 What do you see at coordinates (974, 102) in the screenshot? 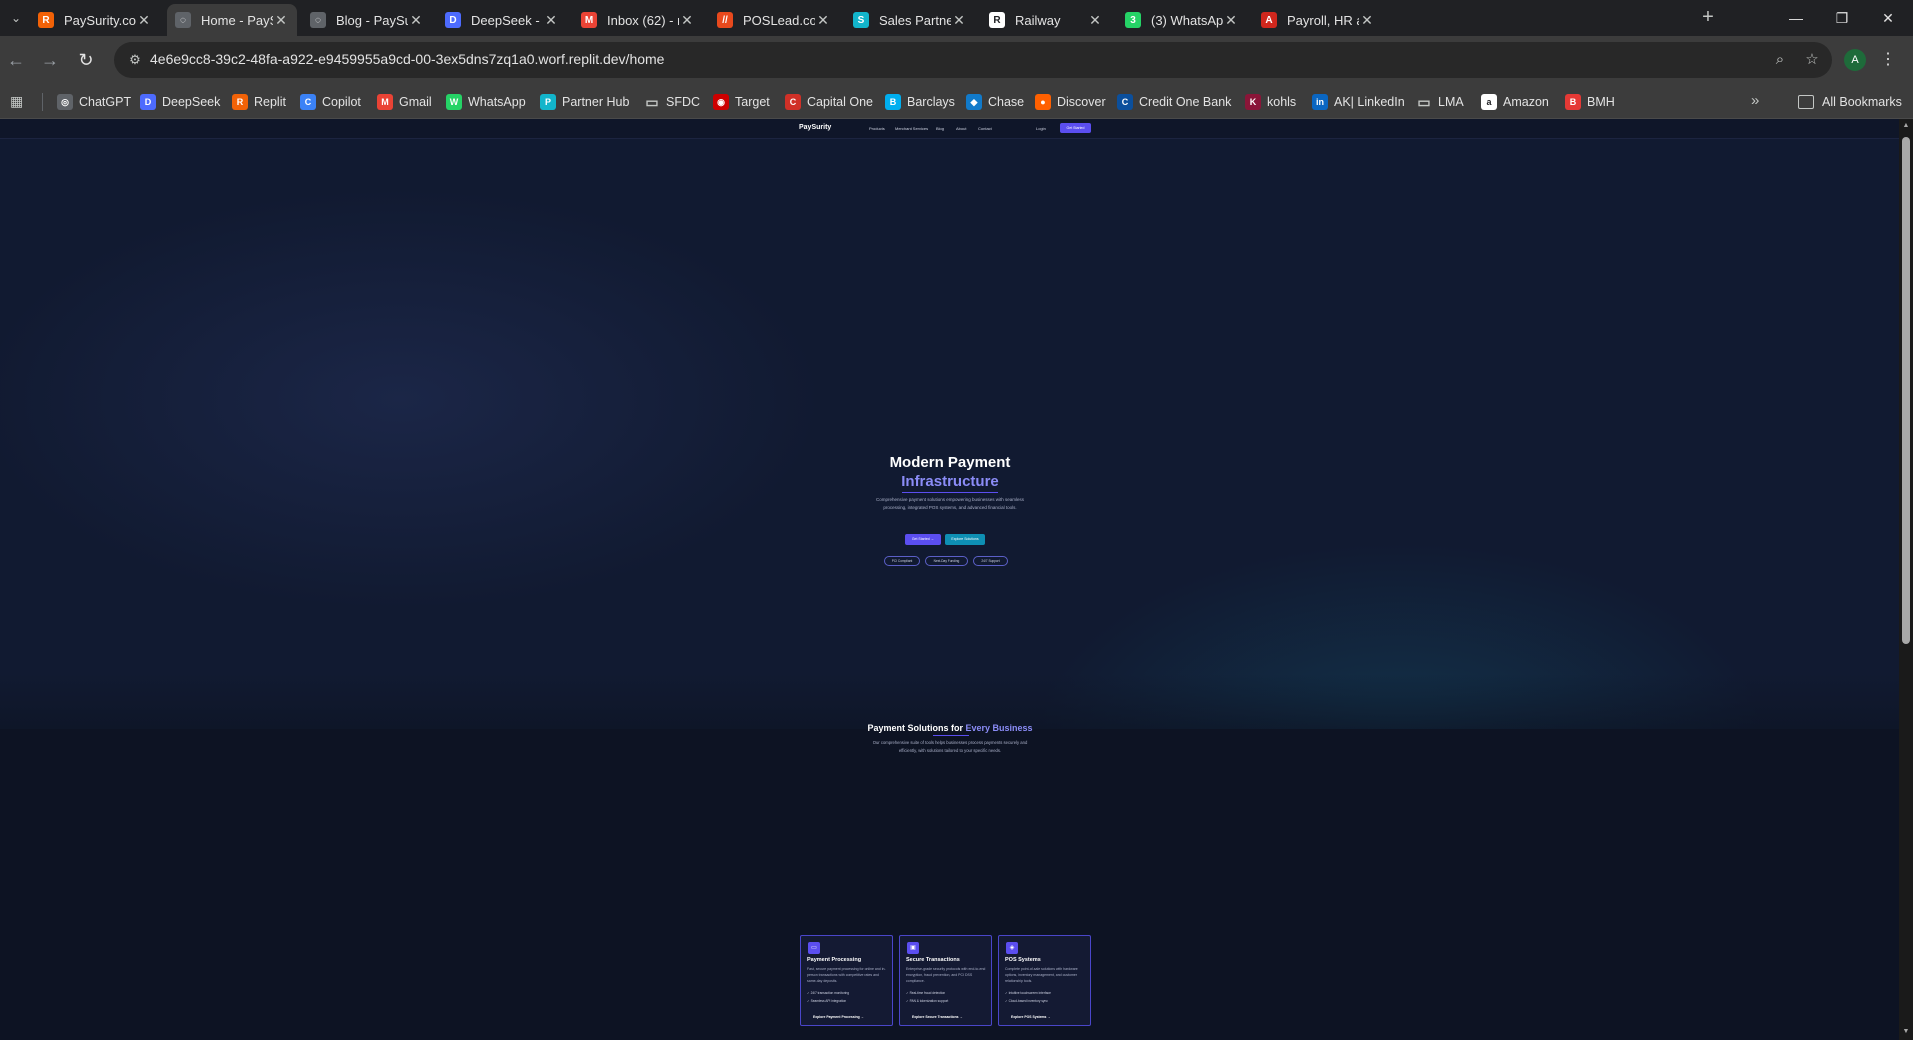
I see `chase-icon: ◆` at bounding box center [974, 102].